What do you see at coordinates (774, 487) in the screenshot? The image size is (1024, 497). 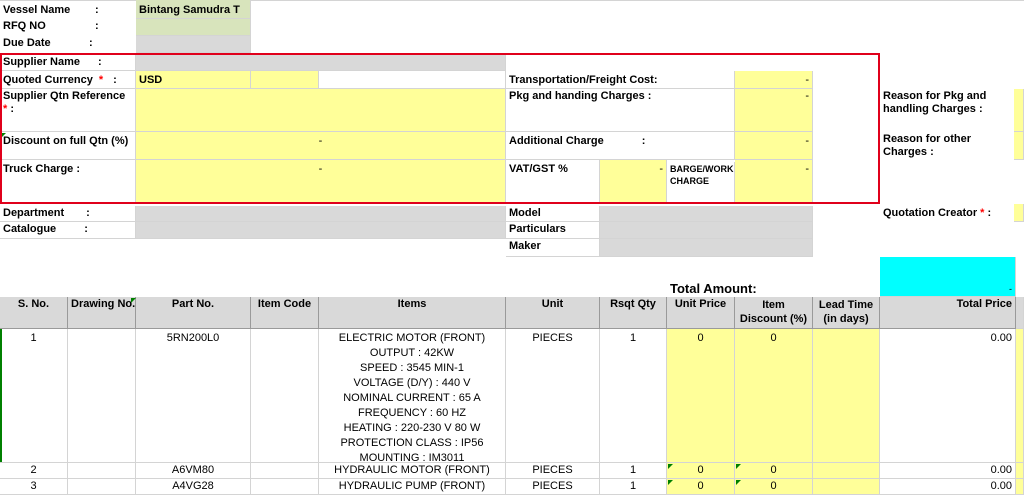 I see `row-3-discount: 0` at bounding box center [774, 487].